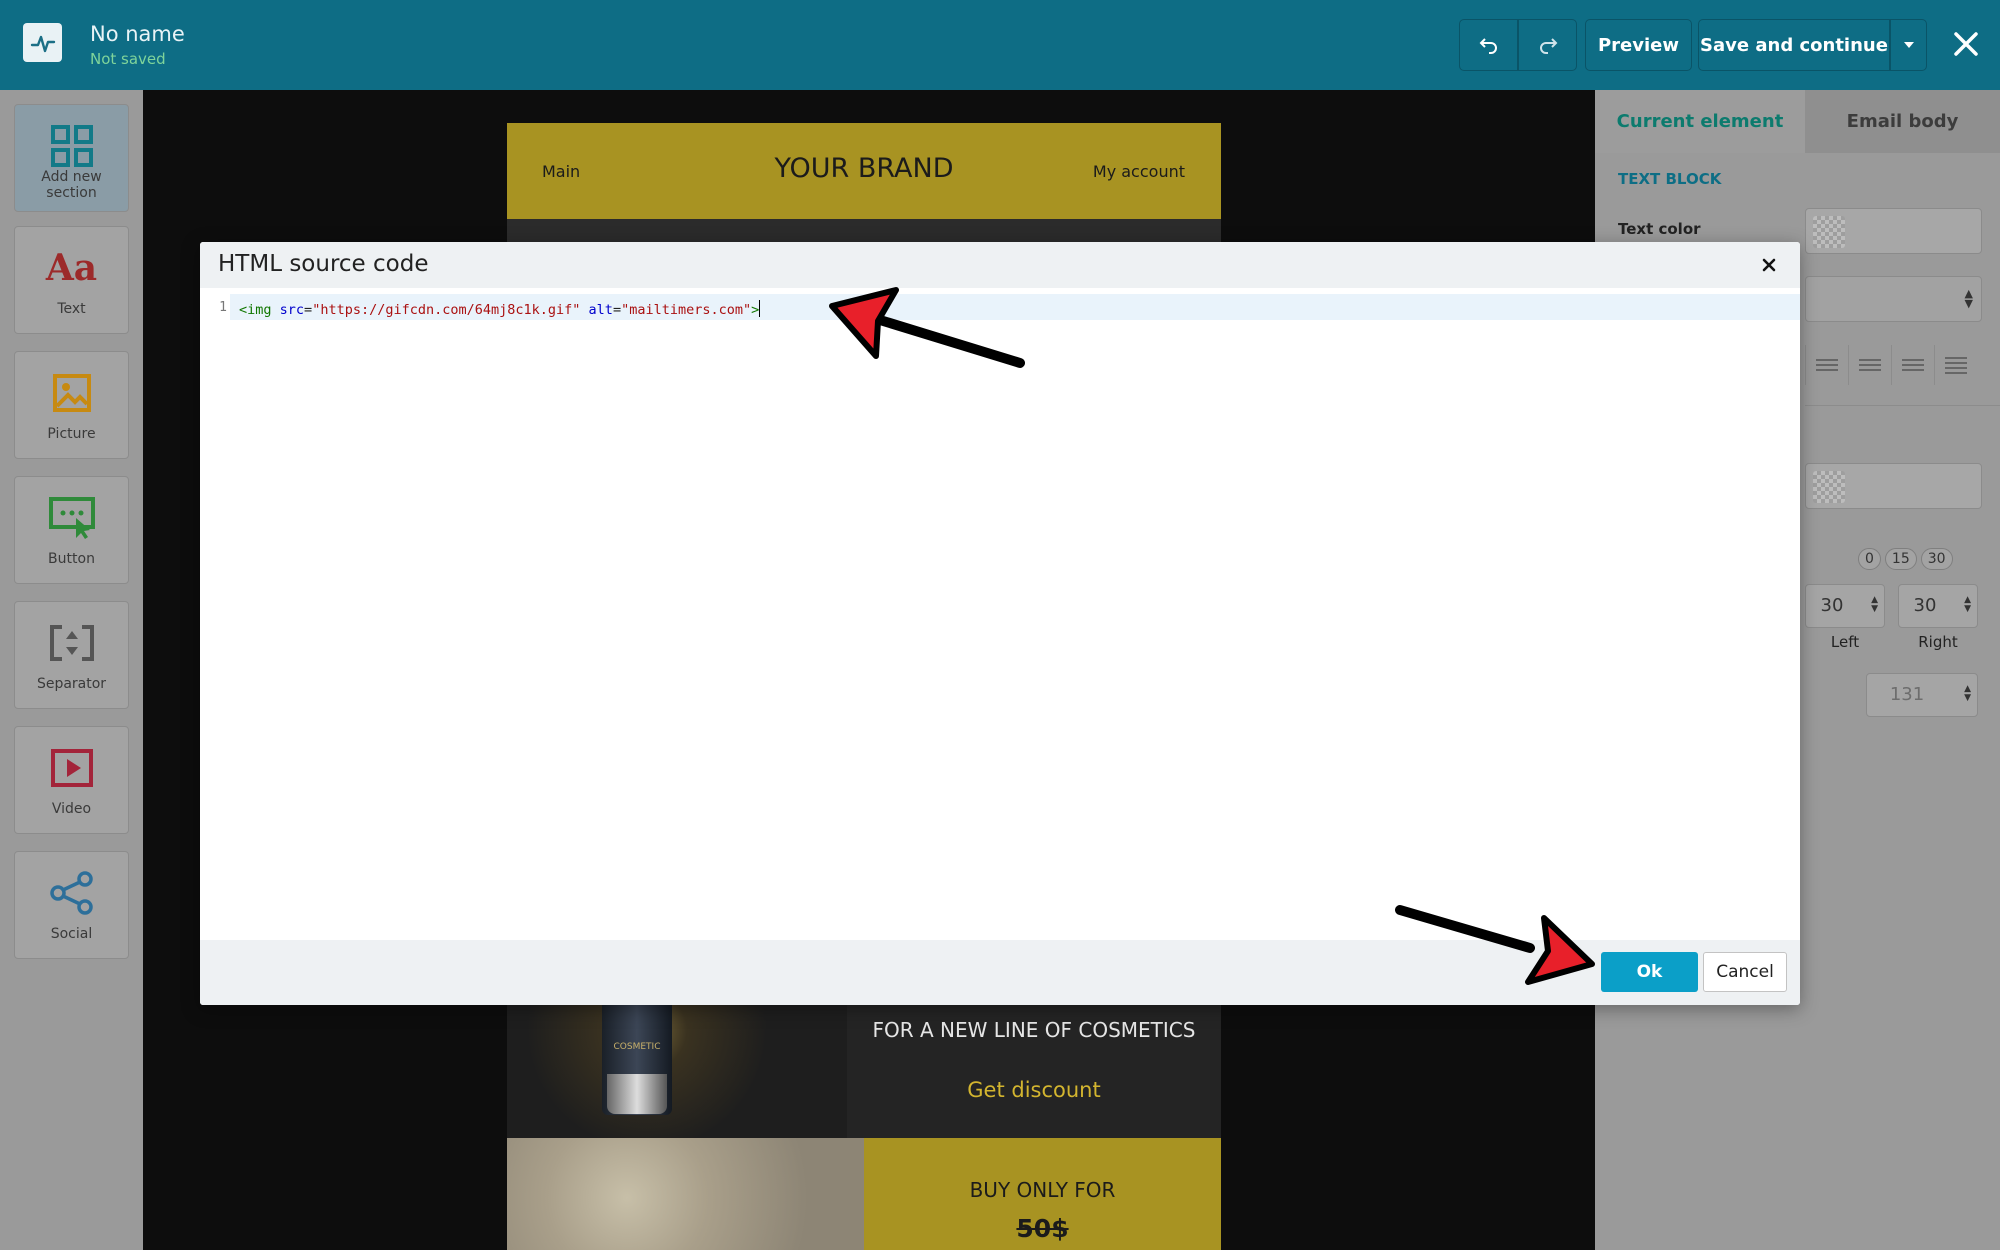 This screenshot has height=1250, width=2000. I want to click on text-cursor, so click(760, 308).